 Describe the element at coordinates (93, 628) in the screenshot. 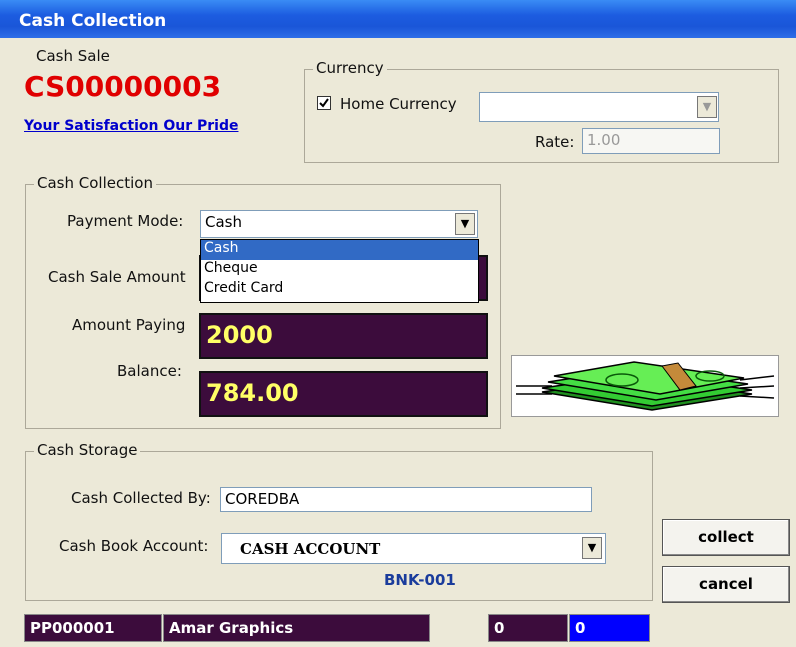

I see `status-party-code: PP000001` at that location.